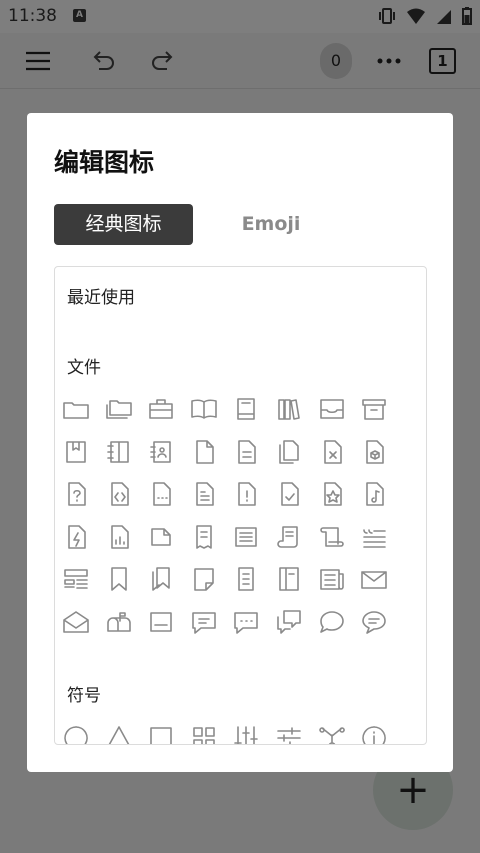  What do you see at coordinates (332, 452) in the screenshot?
I see `file-x-icon` at bounding box center [332, 452].